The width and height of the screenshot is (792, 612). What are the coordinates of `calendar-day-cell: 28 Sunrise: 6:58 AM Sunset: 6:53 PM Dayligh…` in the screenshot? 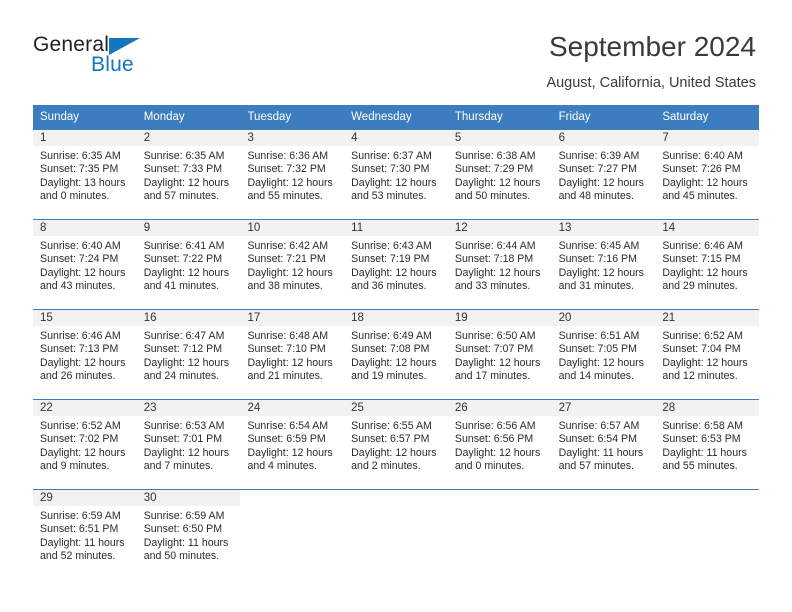 It's located at (707, 442).